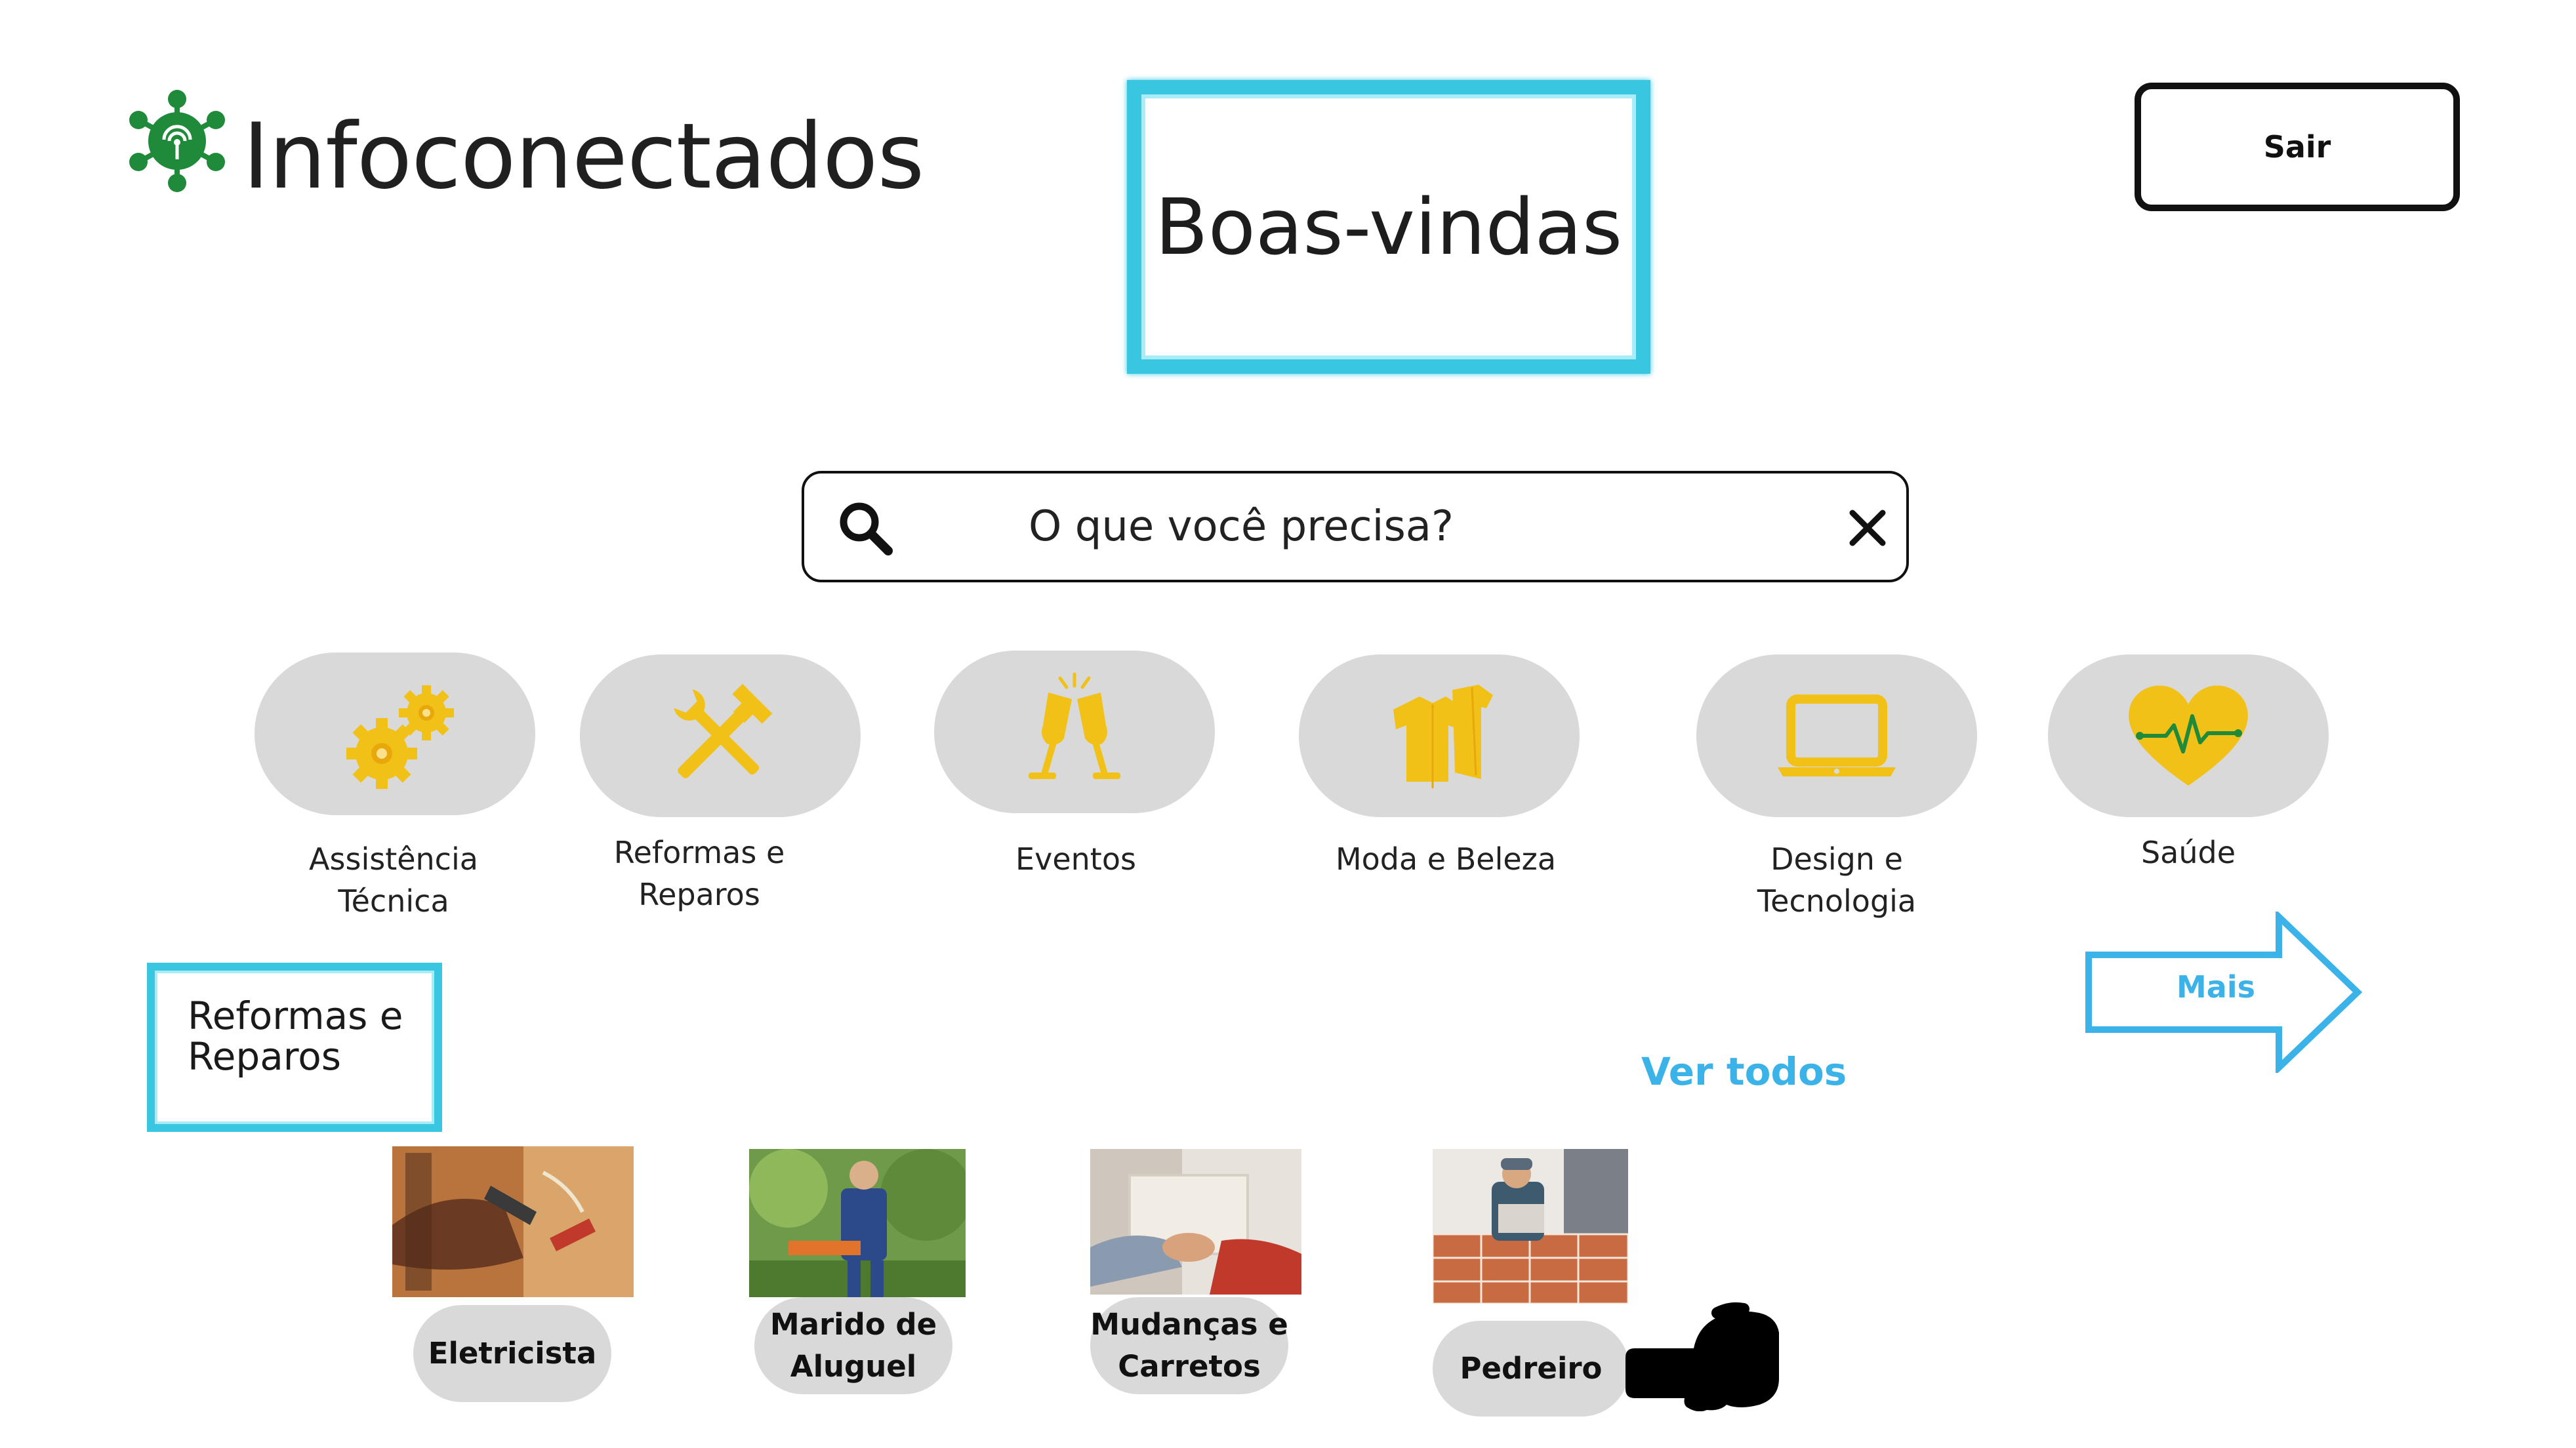 This screenshot has width=2576, height=1448. I want to click on service-label: Eletricista, so click(512, 1354).